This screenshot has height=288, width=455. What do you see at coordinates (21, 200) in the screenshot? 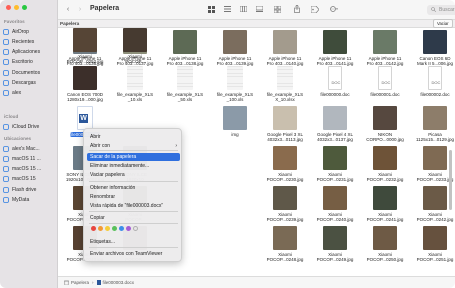
I see `sidebar-item-label: MyData` at bounding box center [21, 200].